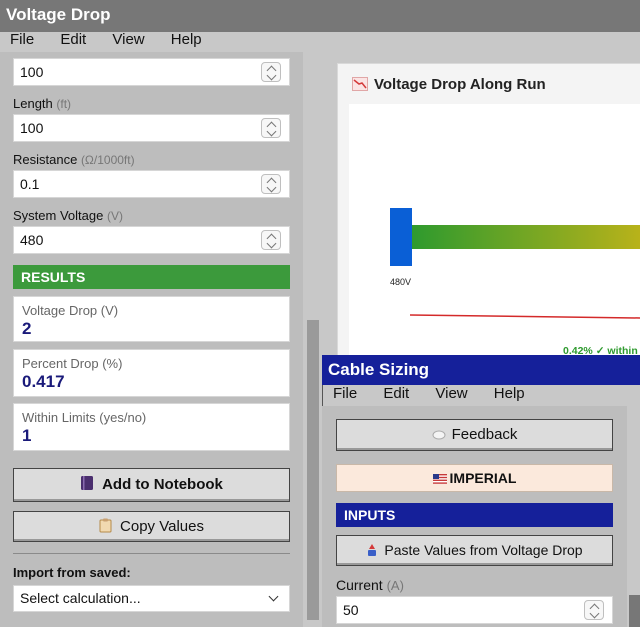 The width and height of the screenshot is (640, 627). What do you see at coordinates (273, 596) in the screenshot?
I see `chevron-down-icon` at bounding box center [273, 596].